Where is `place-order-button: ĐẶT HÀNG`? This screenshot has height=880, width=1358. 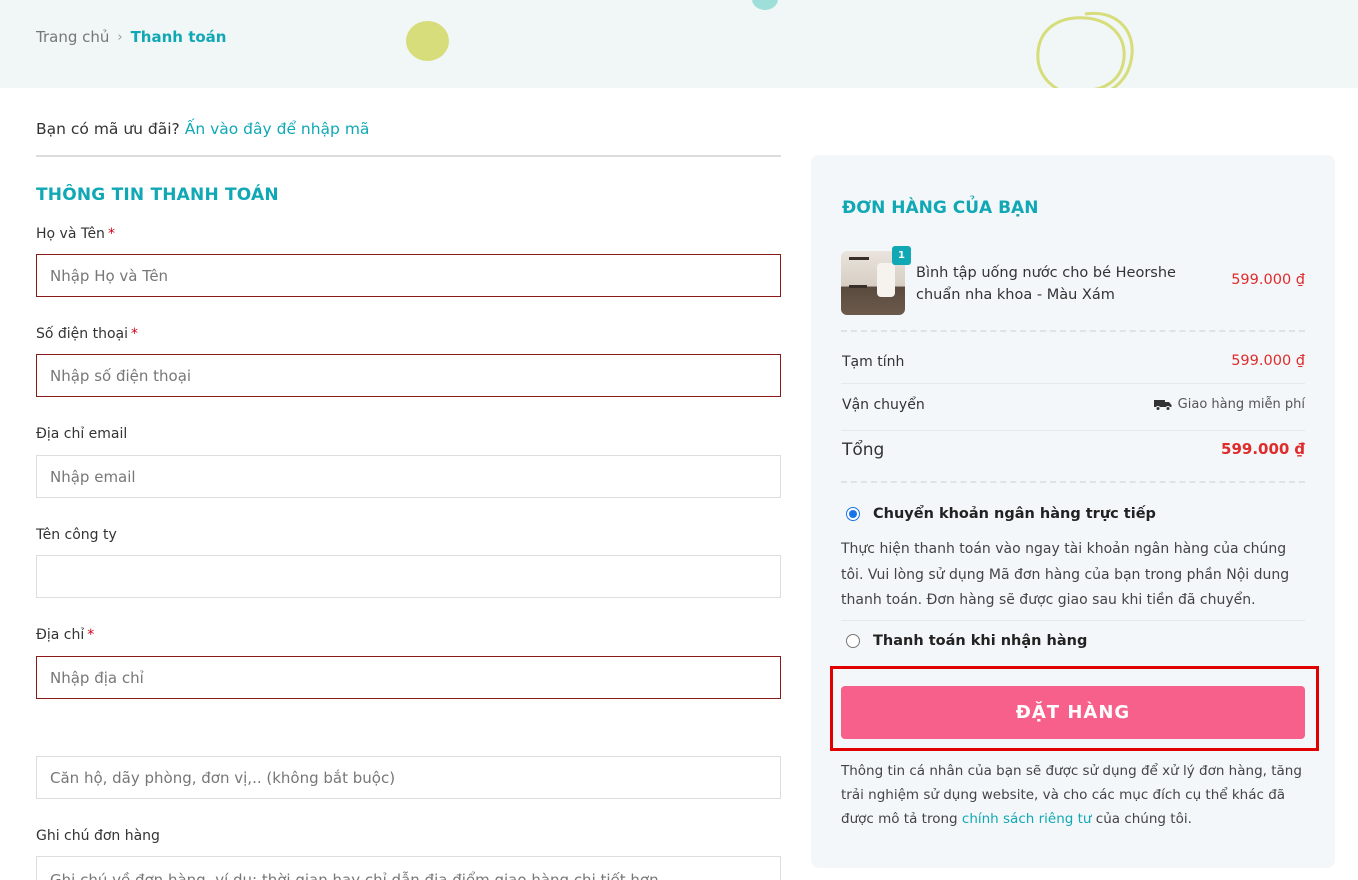 place-order-button: ĐẶT HÀNG is located at coordinates (1073, 712).